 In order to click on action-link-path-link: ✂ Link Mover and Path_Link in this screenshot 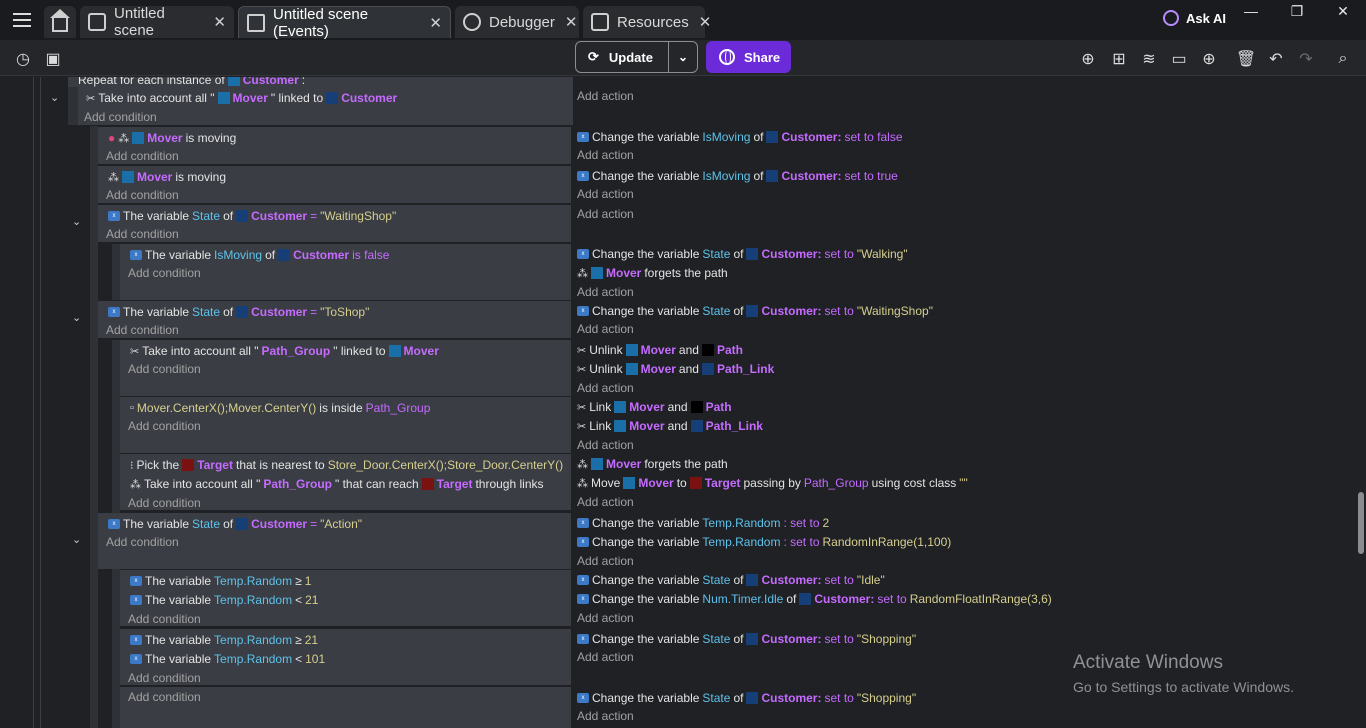, I will do `click(670, 426)`.